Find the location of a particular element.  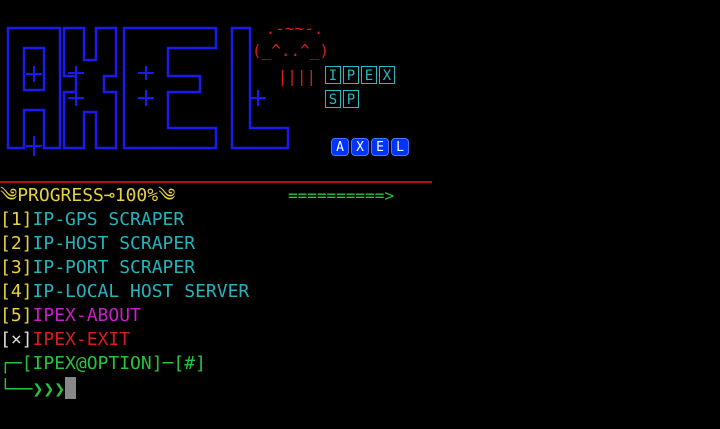

prompt-input-line: └──❯❯❯ is located at coordinates (38, 389).